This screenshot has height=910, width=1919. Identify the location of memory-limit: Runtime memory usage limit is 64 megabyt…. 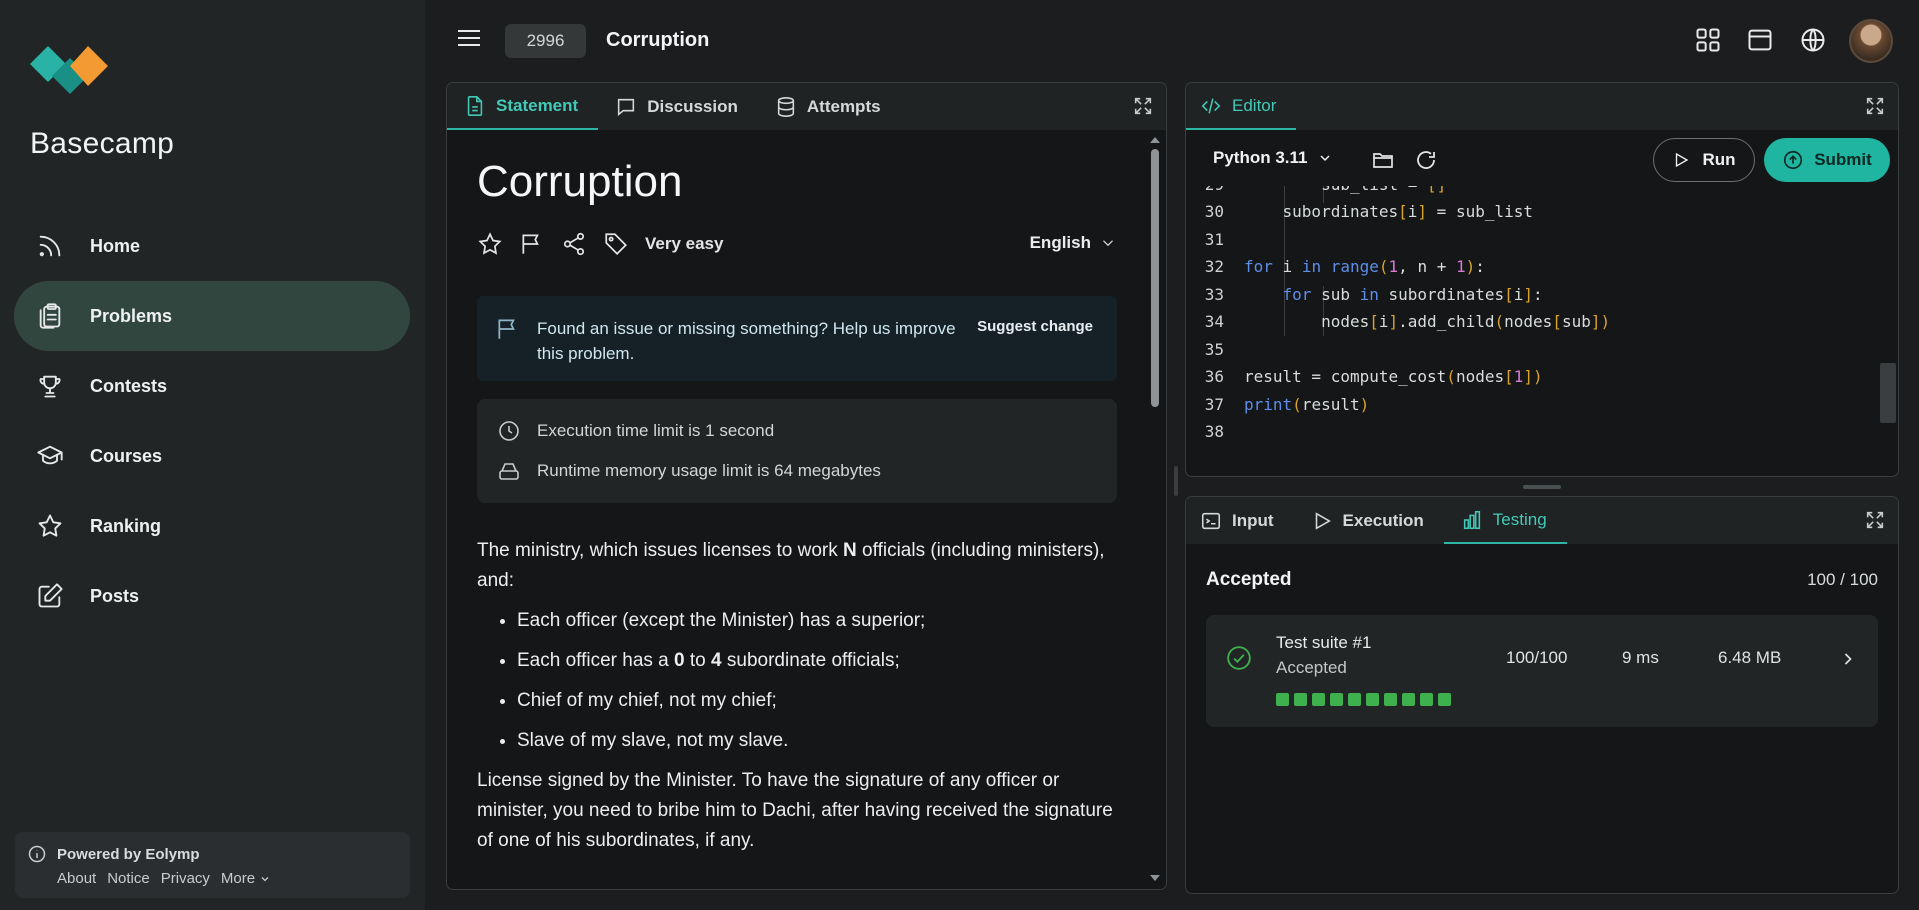
(689, 471).